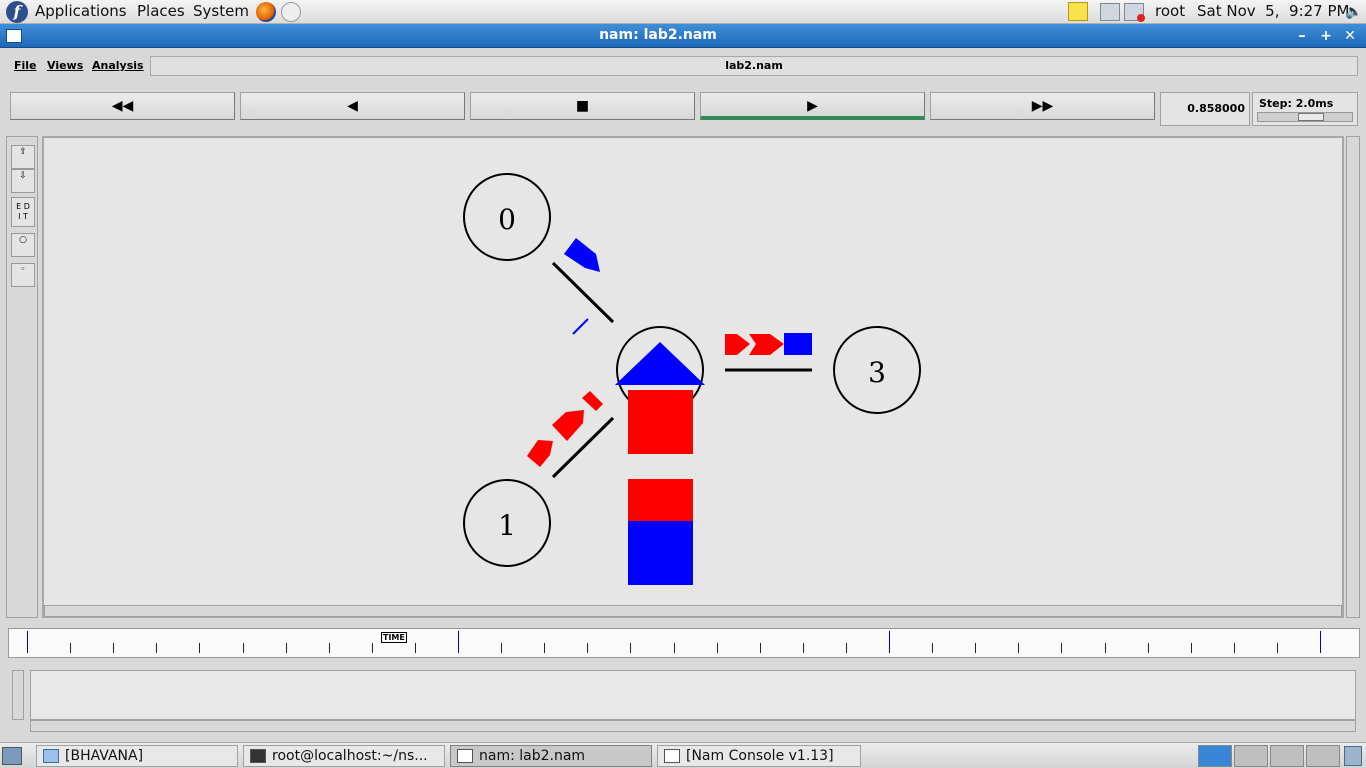 The height and width of the screenshot is (768, 1366). What do you see at coordinates (394, 637) in the screenshot?
I see `timeline-time-marker: TIME` at bounding box center [394, 637].